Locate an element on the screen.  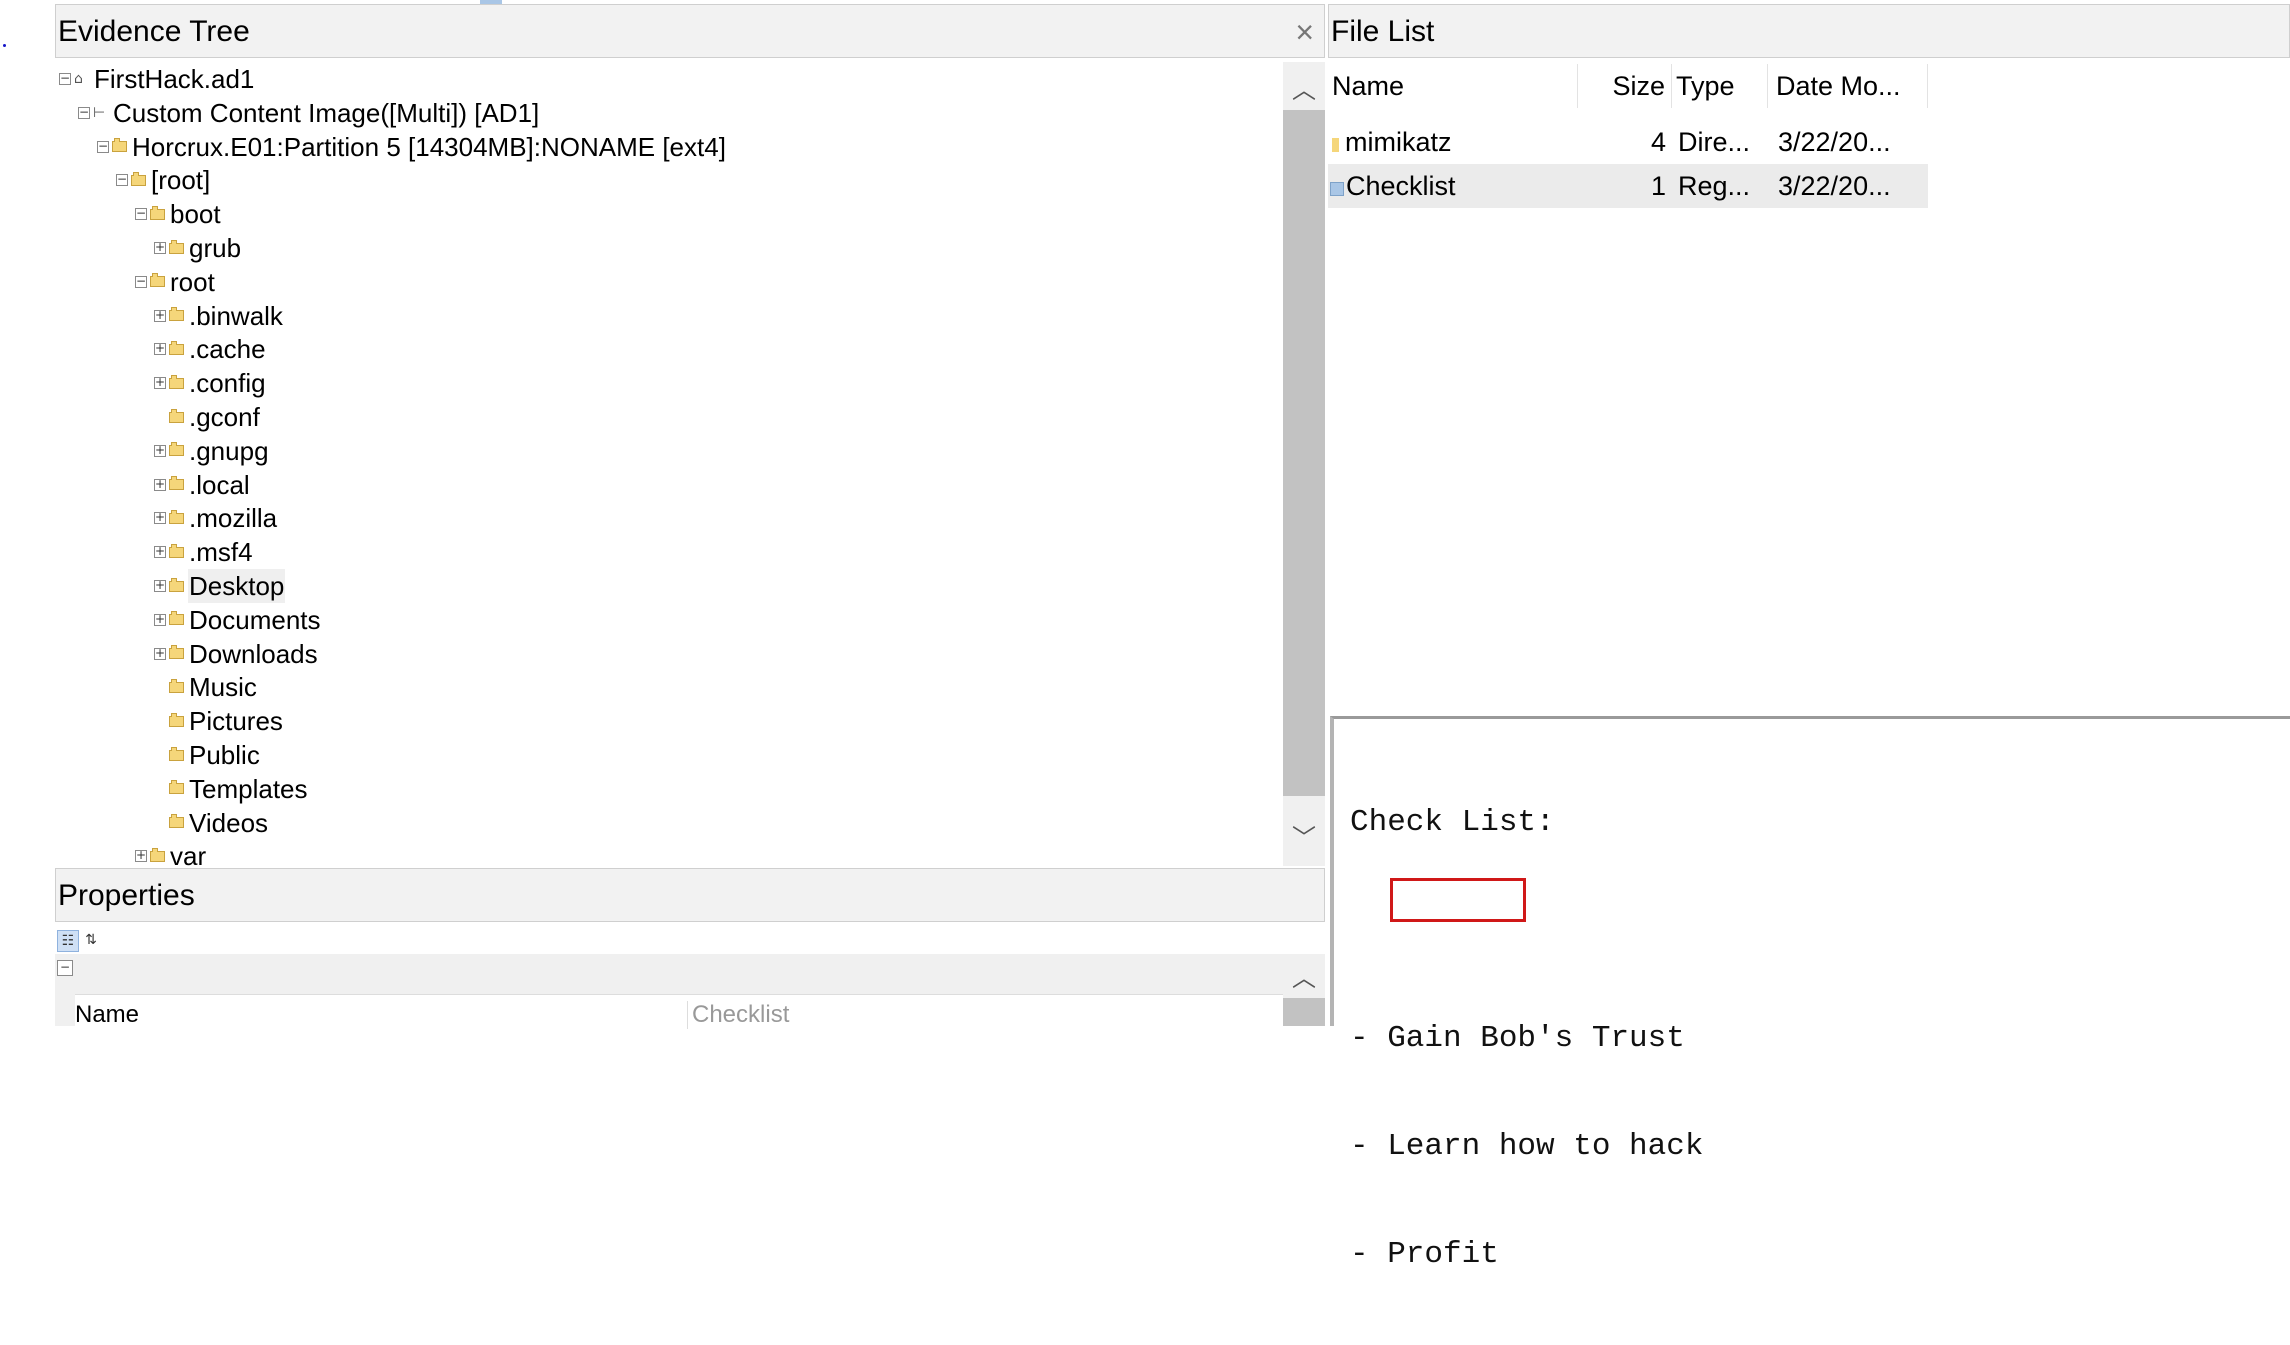
file-name-cell: mimikatz is located at coordinates (1453, 142).